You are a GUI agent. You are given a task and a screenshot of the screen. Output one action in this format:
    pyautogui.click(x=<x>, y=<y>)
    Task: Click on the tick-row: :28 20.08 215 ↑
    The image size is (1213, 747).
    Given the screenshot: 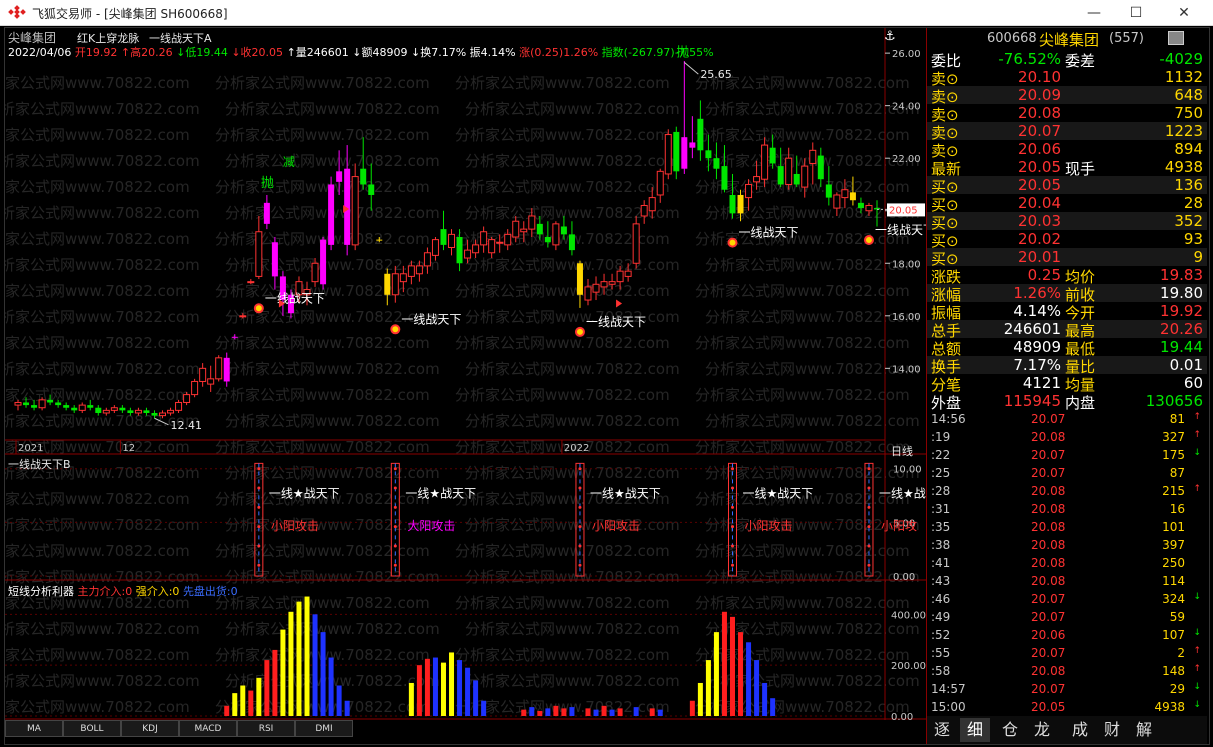 What is the action you would take?
    pyautogui.click(x=1067, y=493)
    